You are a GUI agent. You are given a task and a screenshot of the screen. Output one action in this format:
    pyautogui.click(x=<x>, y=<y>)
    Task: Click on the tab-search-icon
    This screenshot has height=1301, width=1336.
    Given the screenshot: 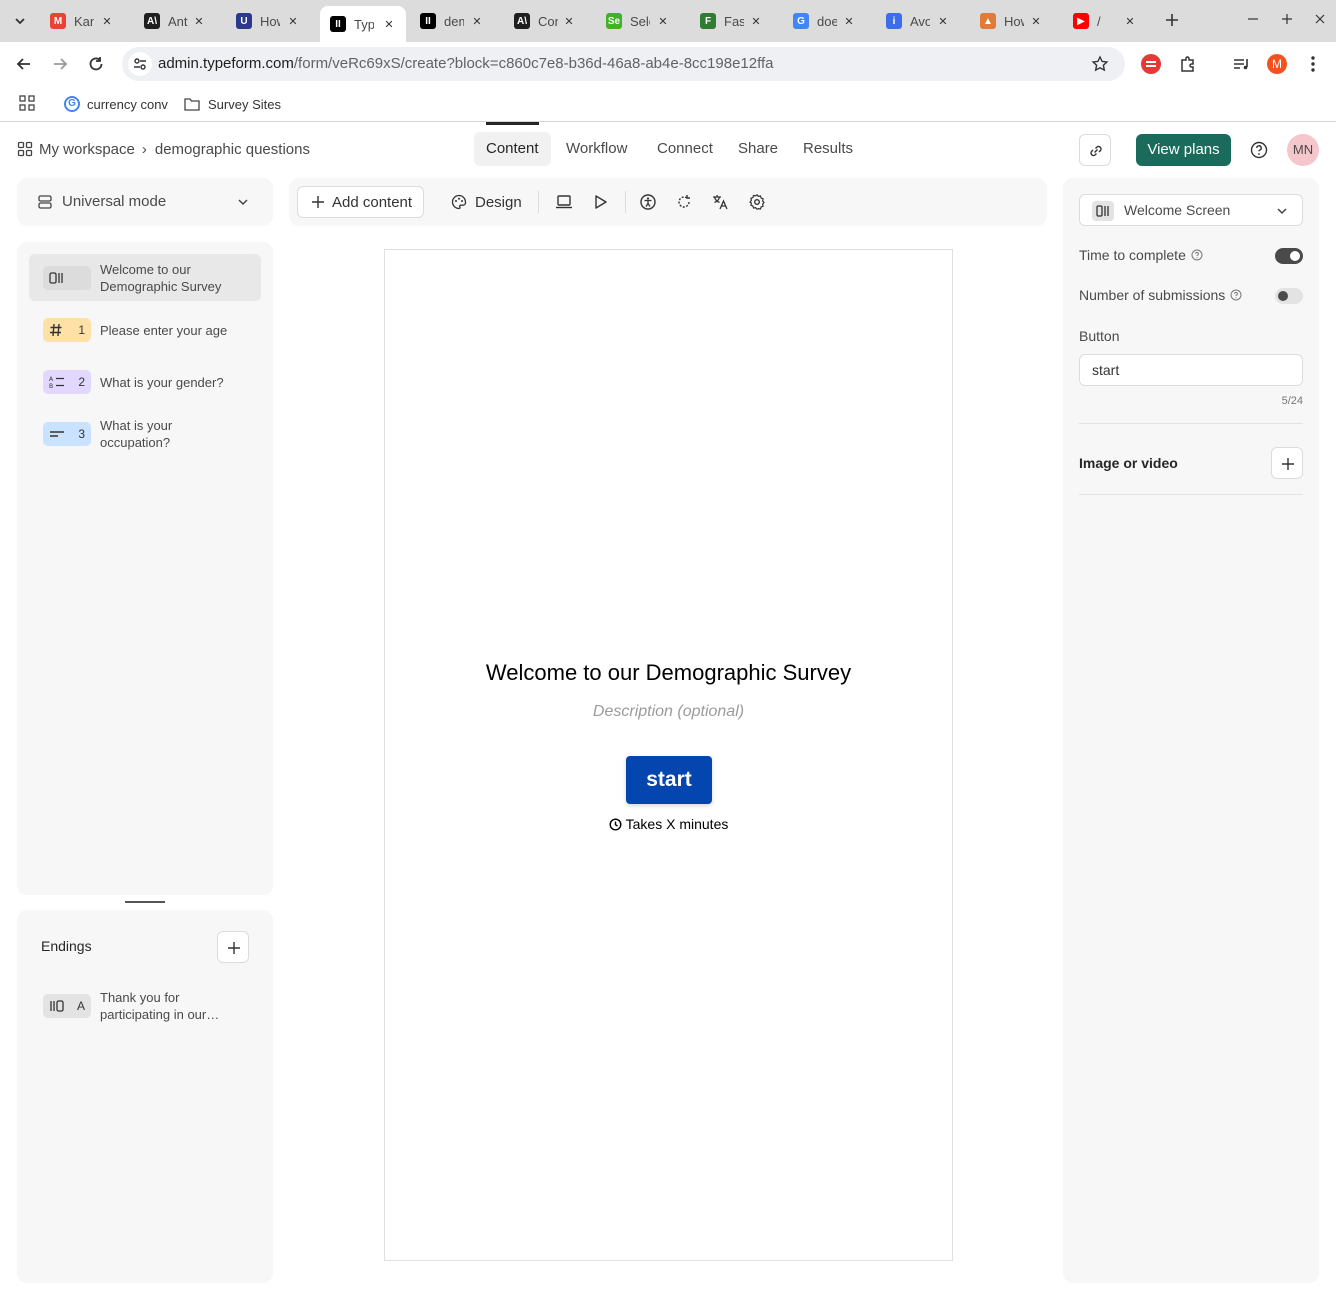 What is the action you would take?
    pyautogui.click(x=20, y=21)
    